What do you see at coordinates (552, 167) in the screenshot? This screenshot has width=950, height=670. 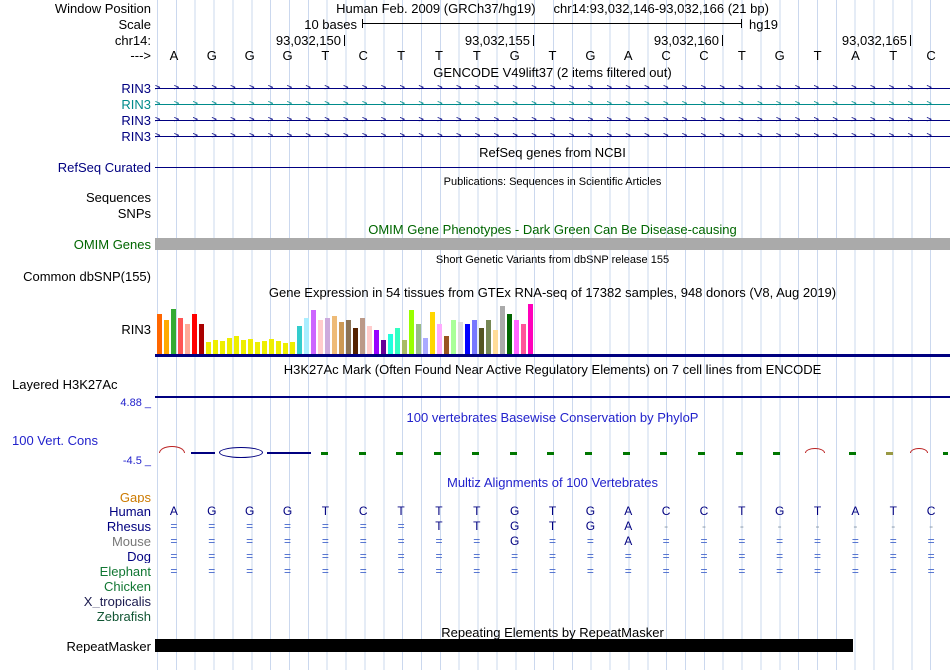 I see `refseq-gene-body` at bounding box center [552, 167].